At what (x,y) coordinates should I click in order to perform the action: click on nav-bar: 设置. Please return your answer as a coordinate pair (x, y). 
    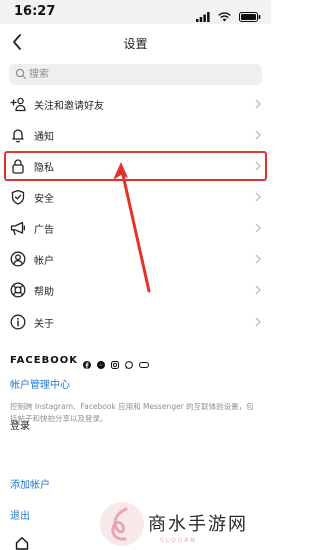
    Looking at the image, I should click on (135, 42).